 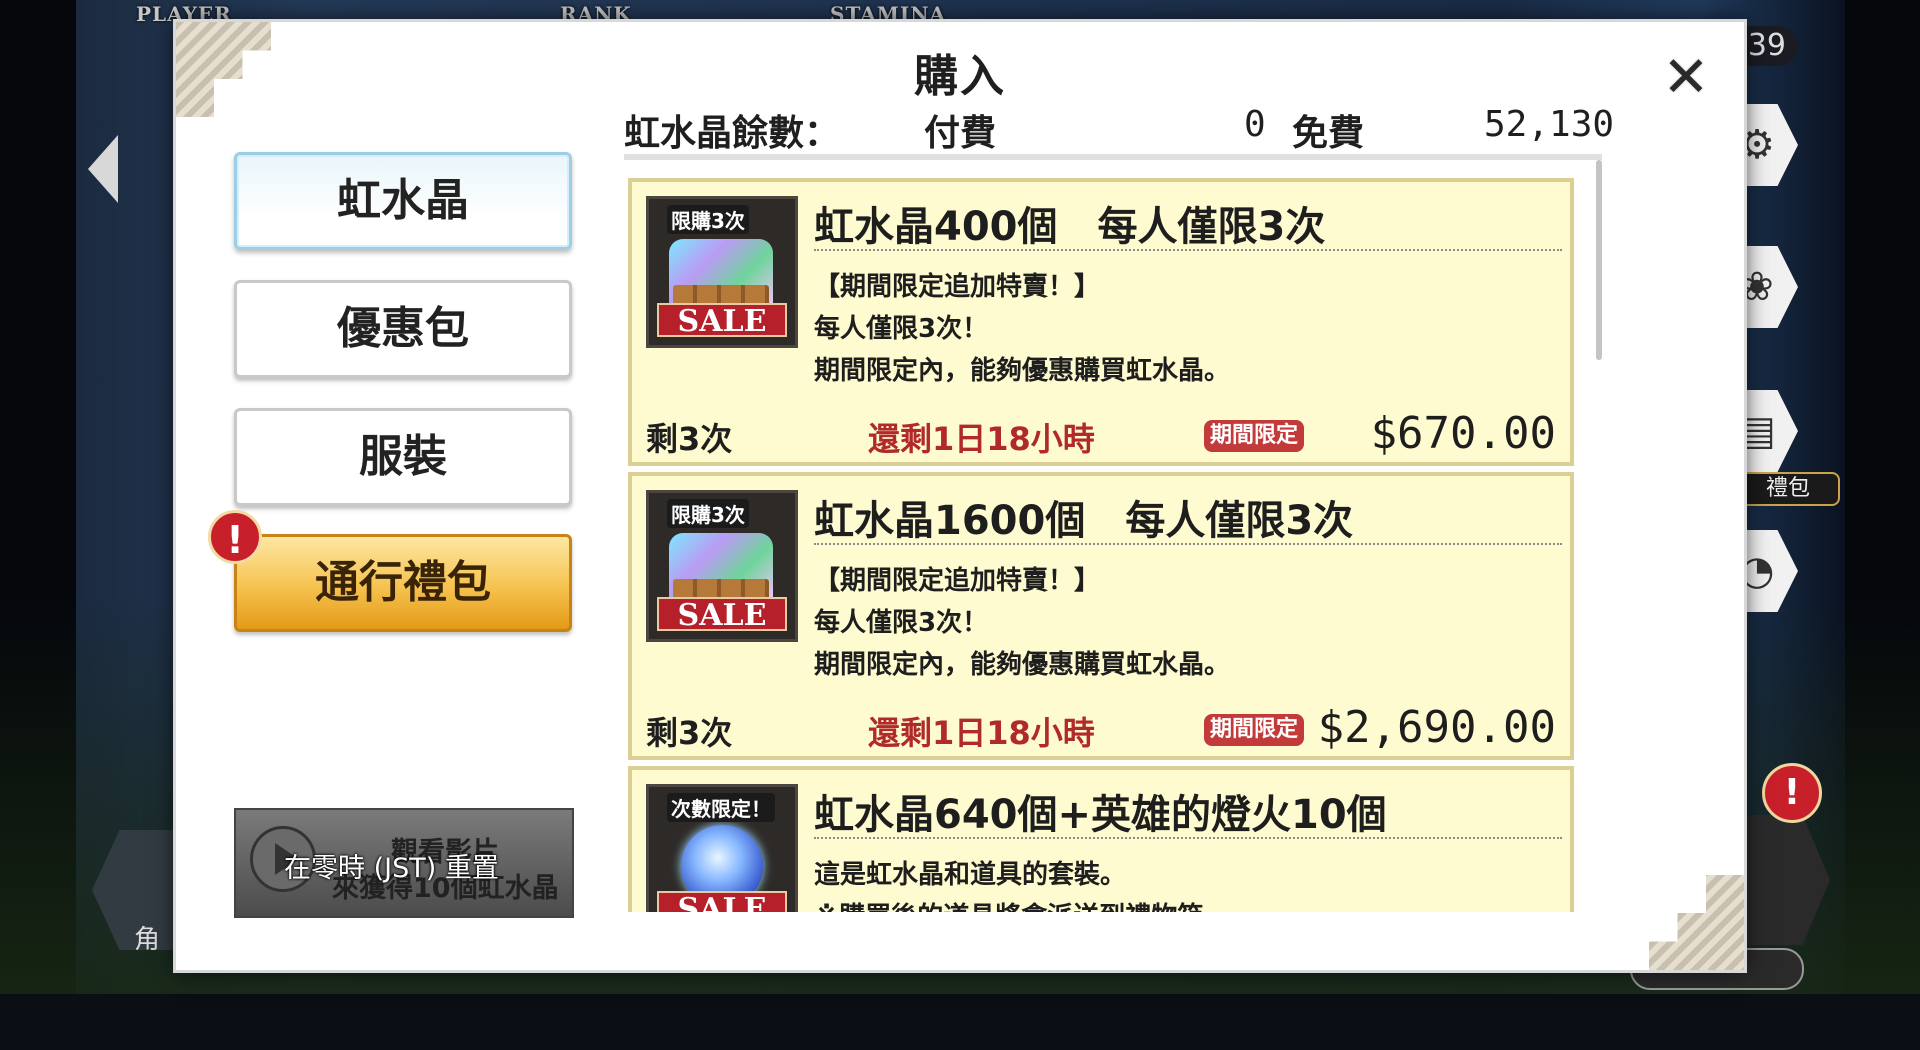 I want to click on tab-rainbow-crystal: 虹水晶, so click(x=403, y=201).